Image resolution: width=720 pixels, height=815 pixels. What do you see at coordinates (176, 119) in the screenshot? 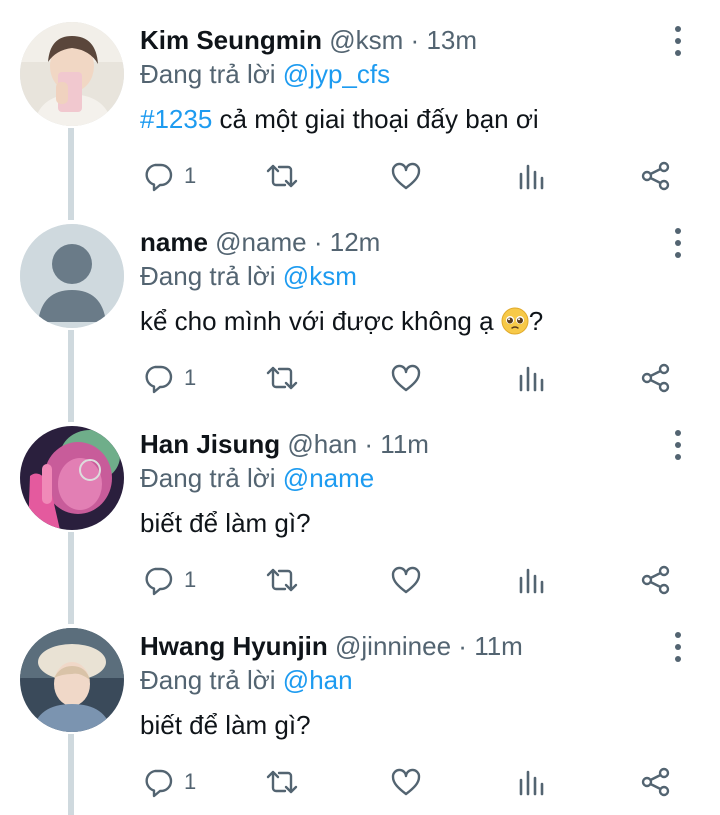
I see `hashtag-link: #1235` at bounding box center [176, 119].